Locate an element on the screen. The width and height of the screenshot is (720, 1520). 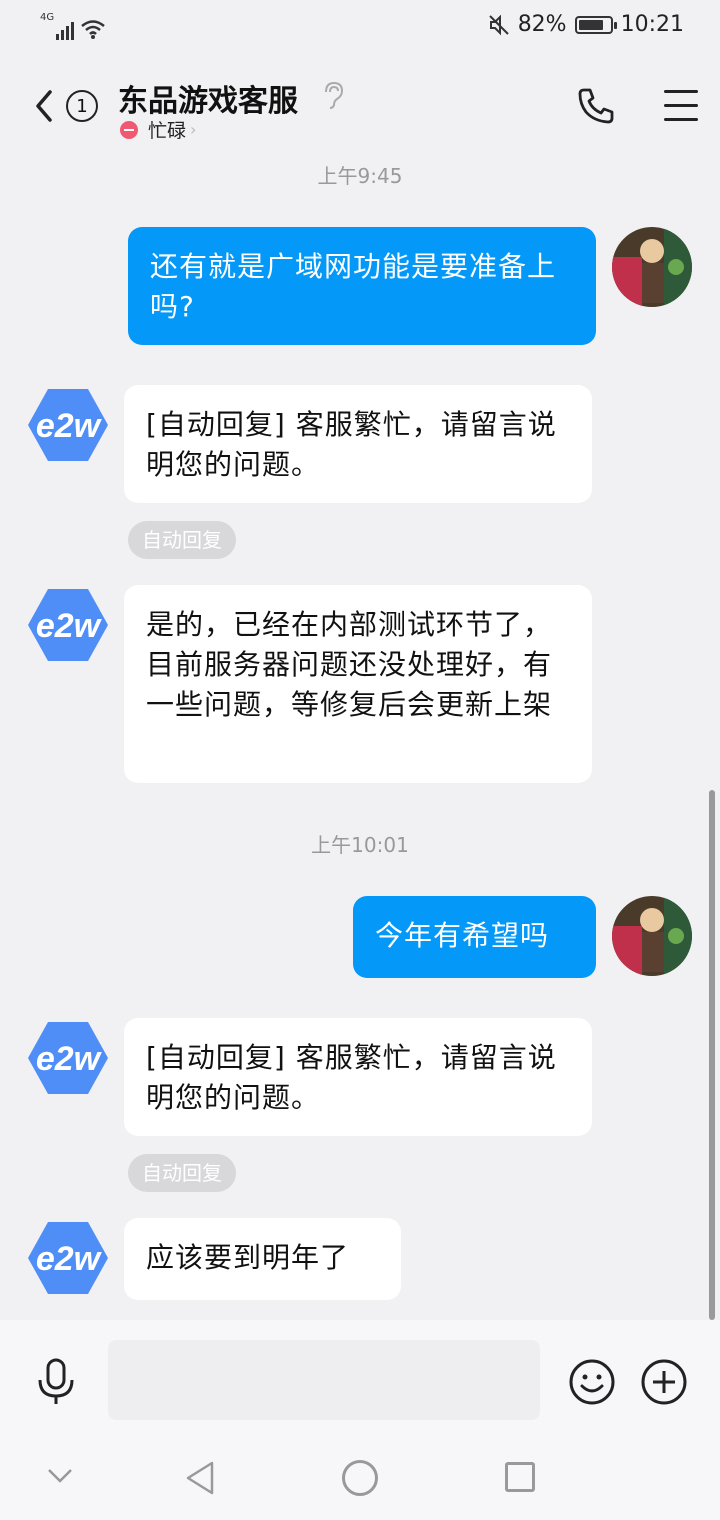
message-timestamp: 上午9:45 is located at coordinates (360, 176).